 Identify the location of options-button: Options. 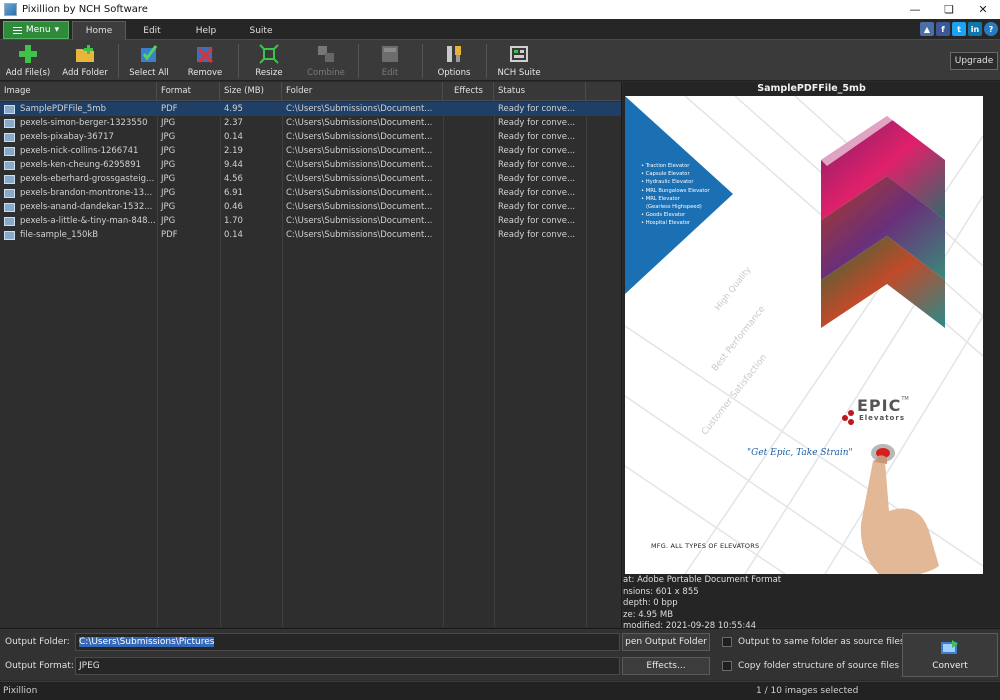
(454, 61).